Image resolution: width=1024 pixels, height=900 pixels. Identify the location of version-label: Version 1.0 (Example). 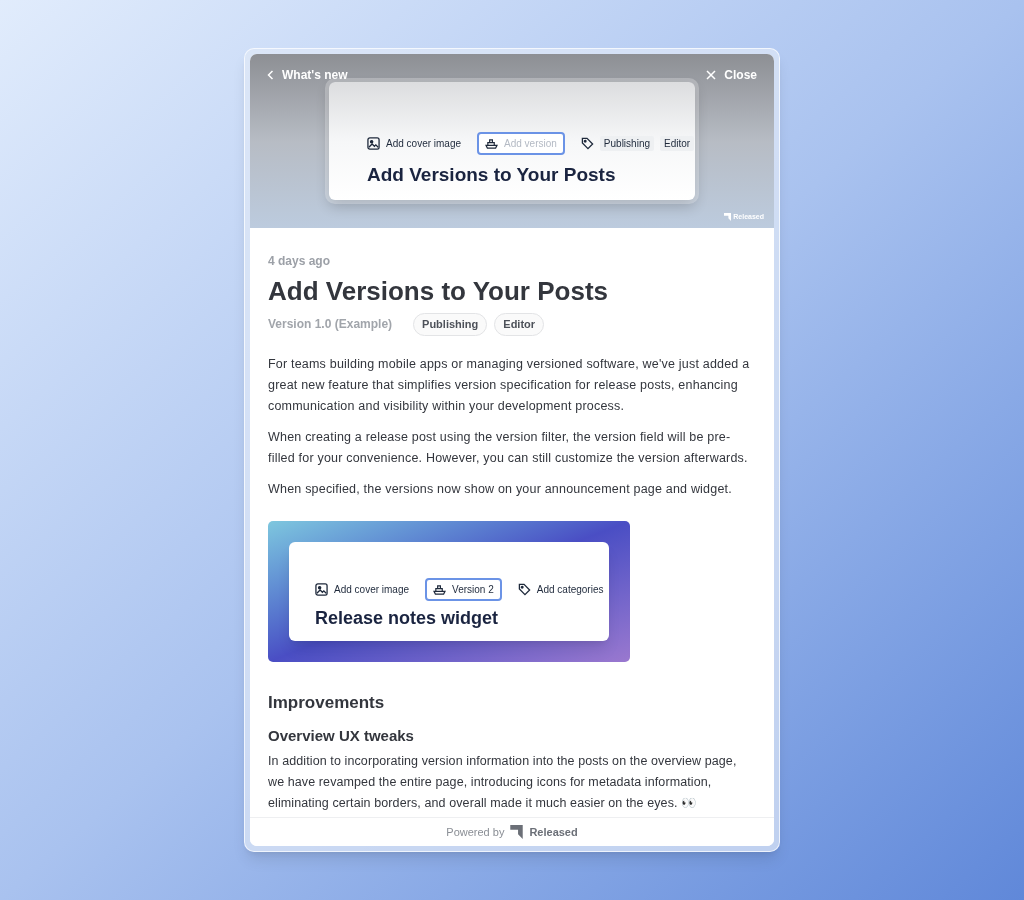
(330, 325).